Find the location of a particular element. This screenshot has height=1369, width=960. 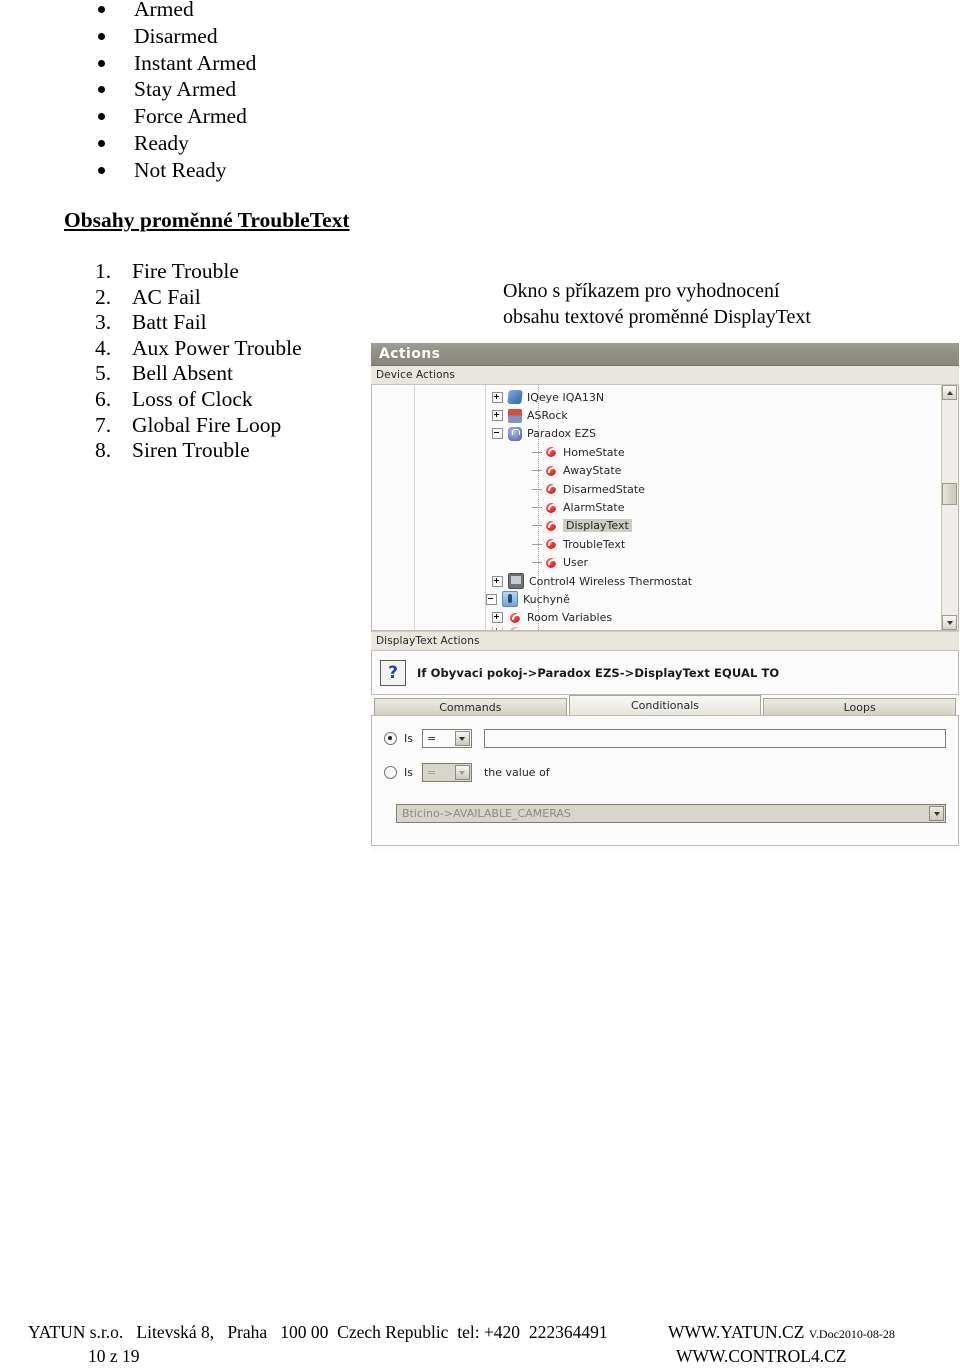

list-item: 2. AC Fail is located at coordinates (198, 298).